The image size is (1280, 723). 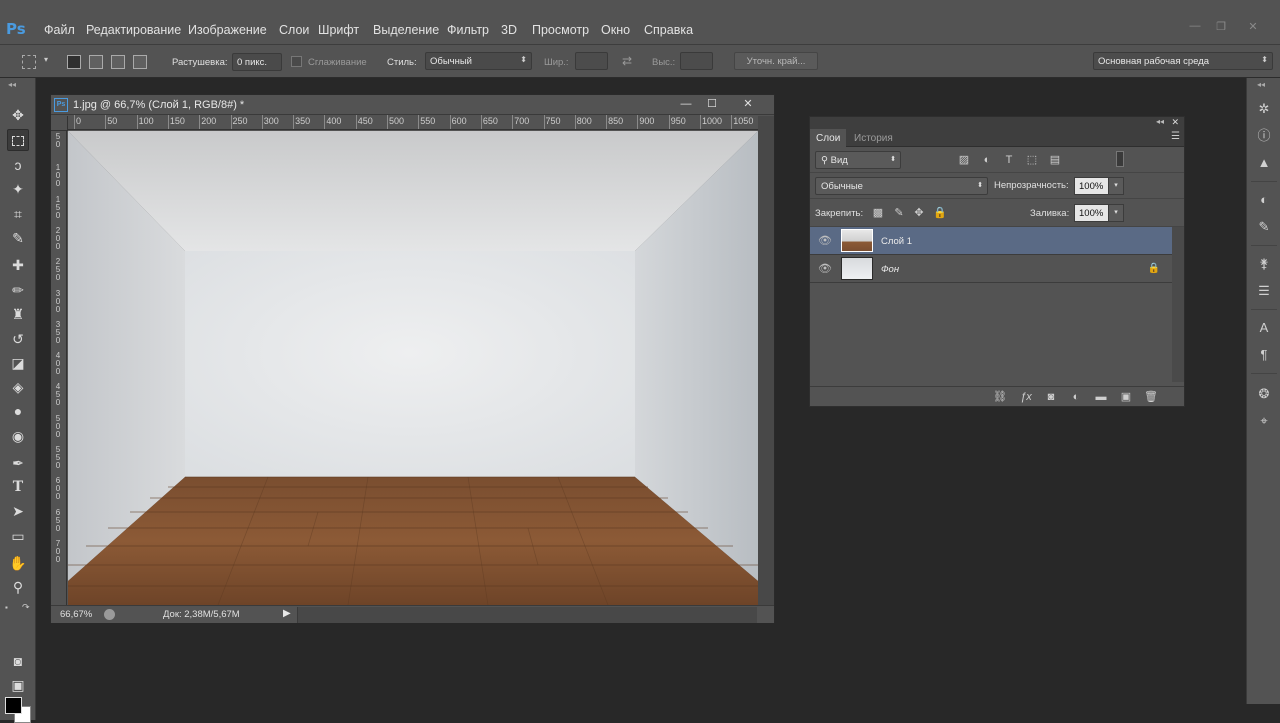 I want to click on panel-menu-icon: ☰, so click(x=1175, y=136).